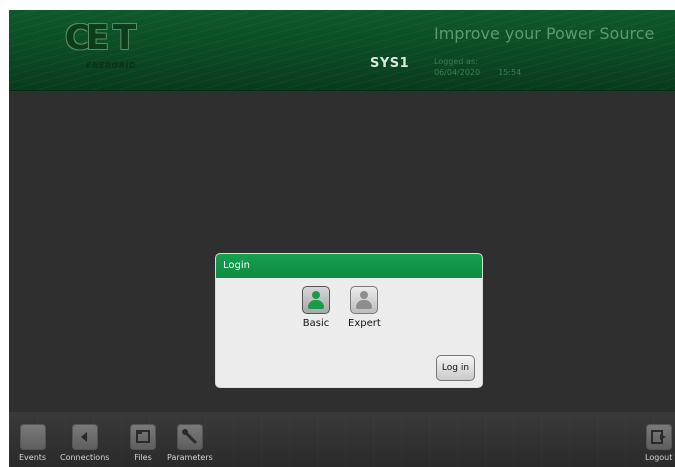 The height and width of the screenshot is (467, 675). I want to click on basic-user-button, so click(316, 300).